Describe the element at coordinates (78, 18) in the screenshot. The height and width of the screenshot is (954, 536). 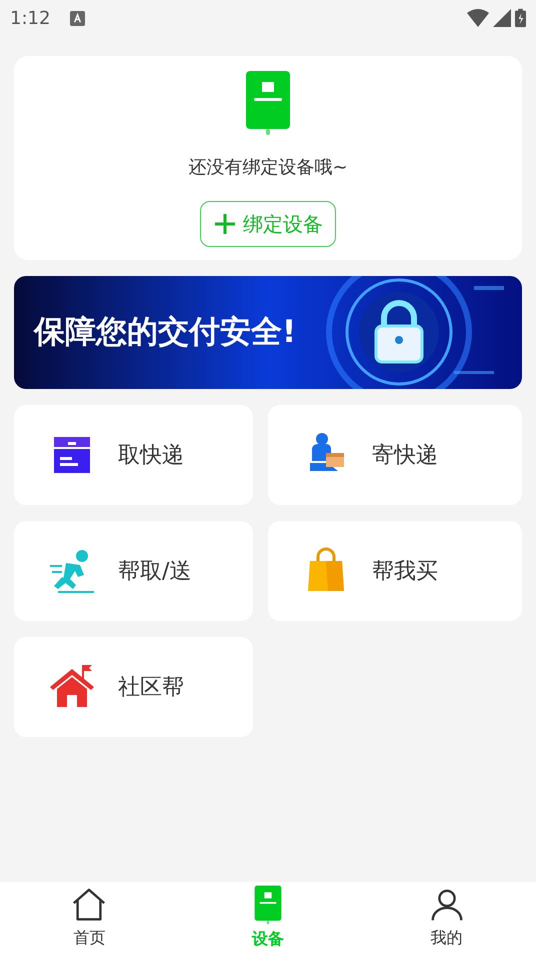
I see `keyboard-notification-icon` at that location.